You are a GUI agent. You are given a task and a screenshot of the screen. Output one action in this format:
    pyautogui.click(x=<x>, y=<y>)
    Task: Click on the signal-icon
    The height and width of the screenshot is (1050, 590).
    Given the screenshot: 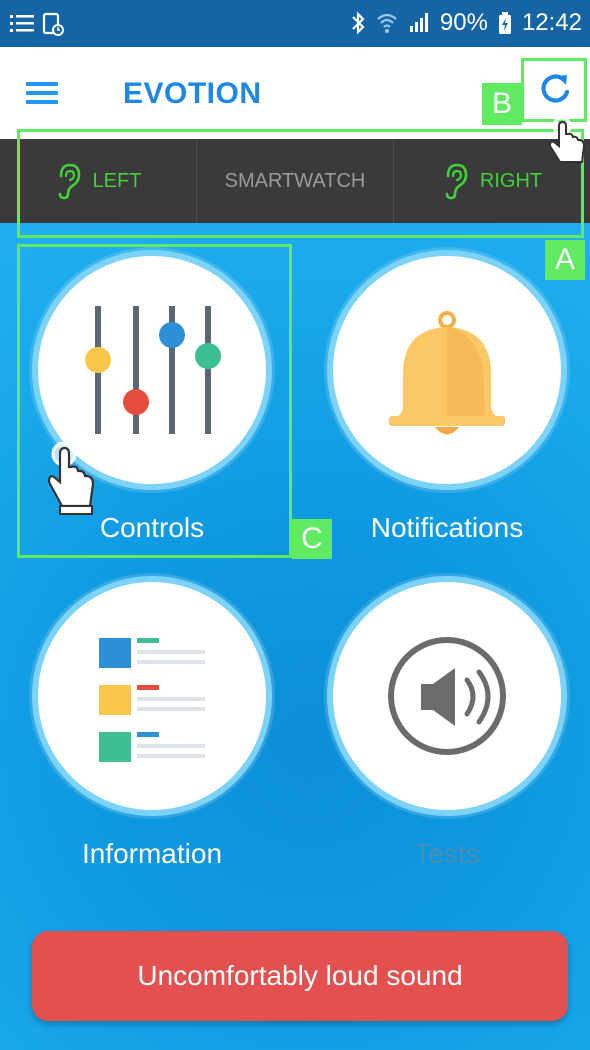 What is the action you would take?
    pyautogui.click(x=418, y=22)
    